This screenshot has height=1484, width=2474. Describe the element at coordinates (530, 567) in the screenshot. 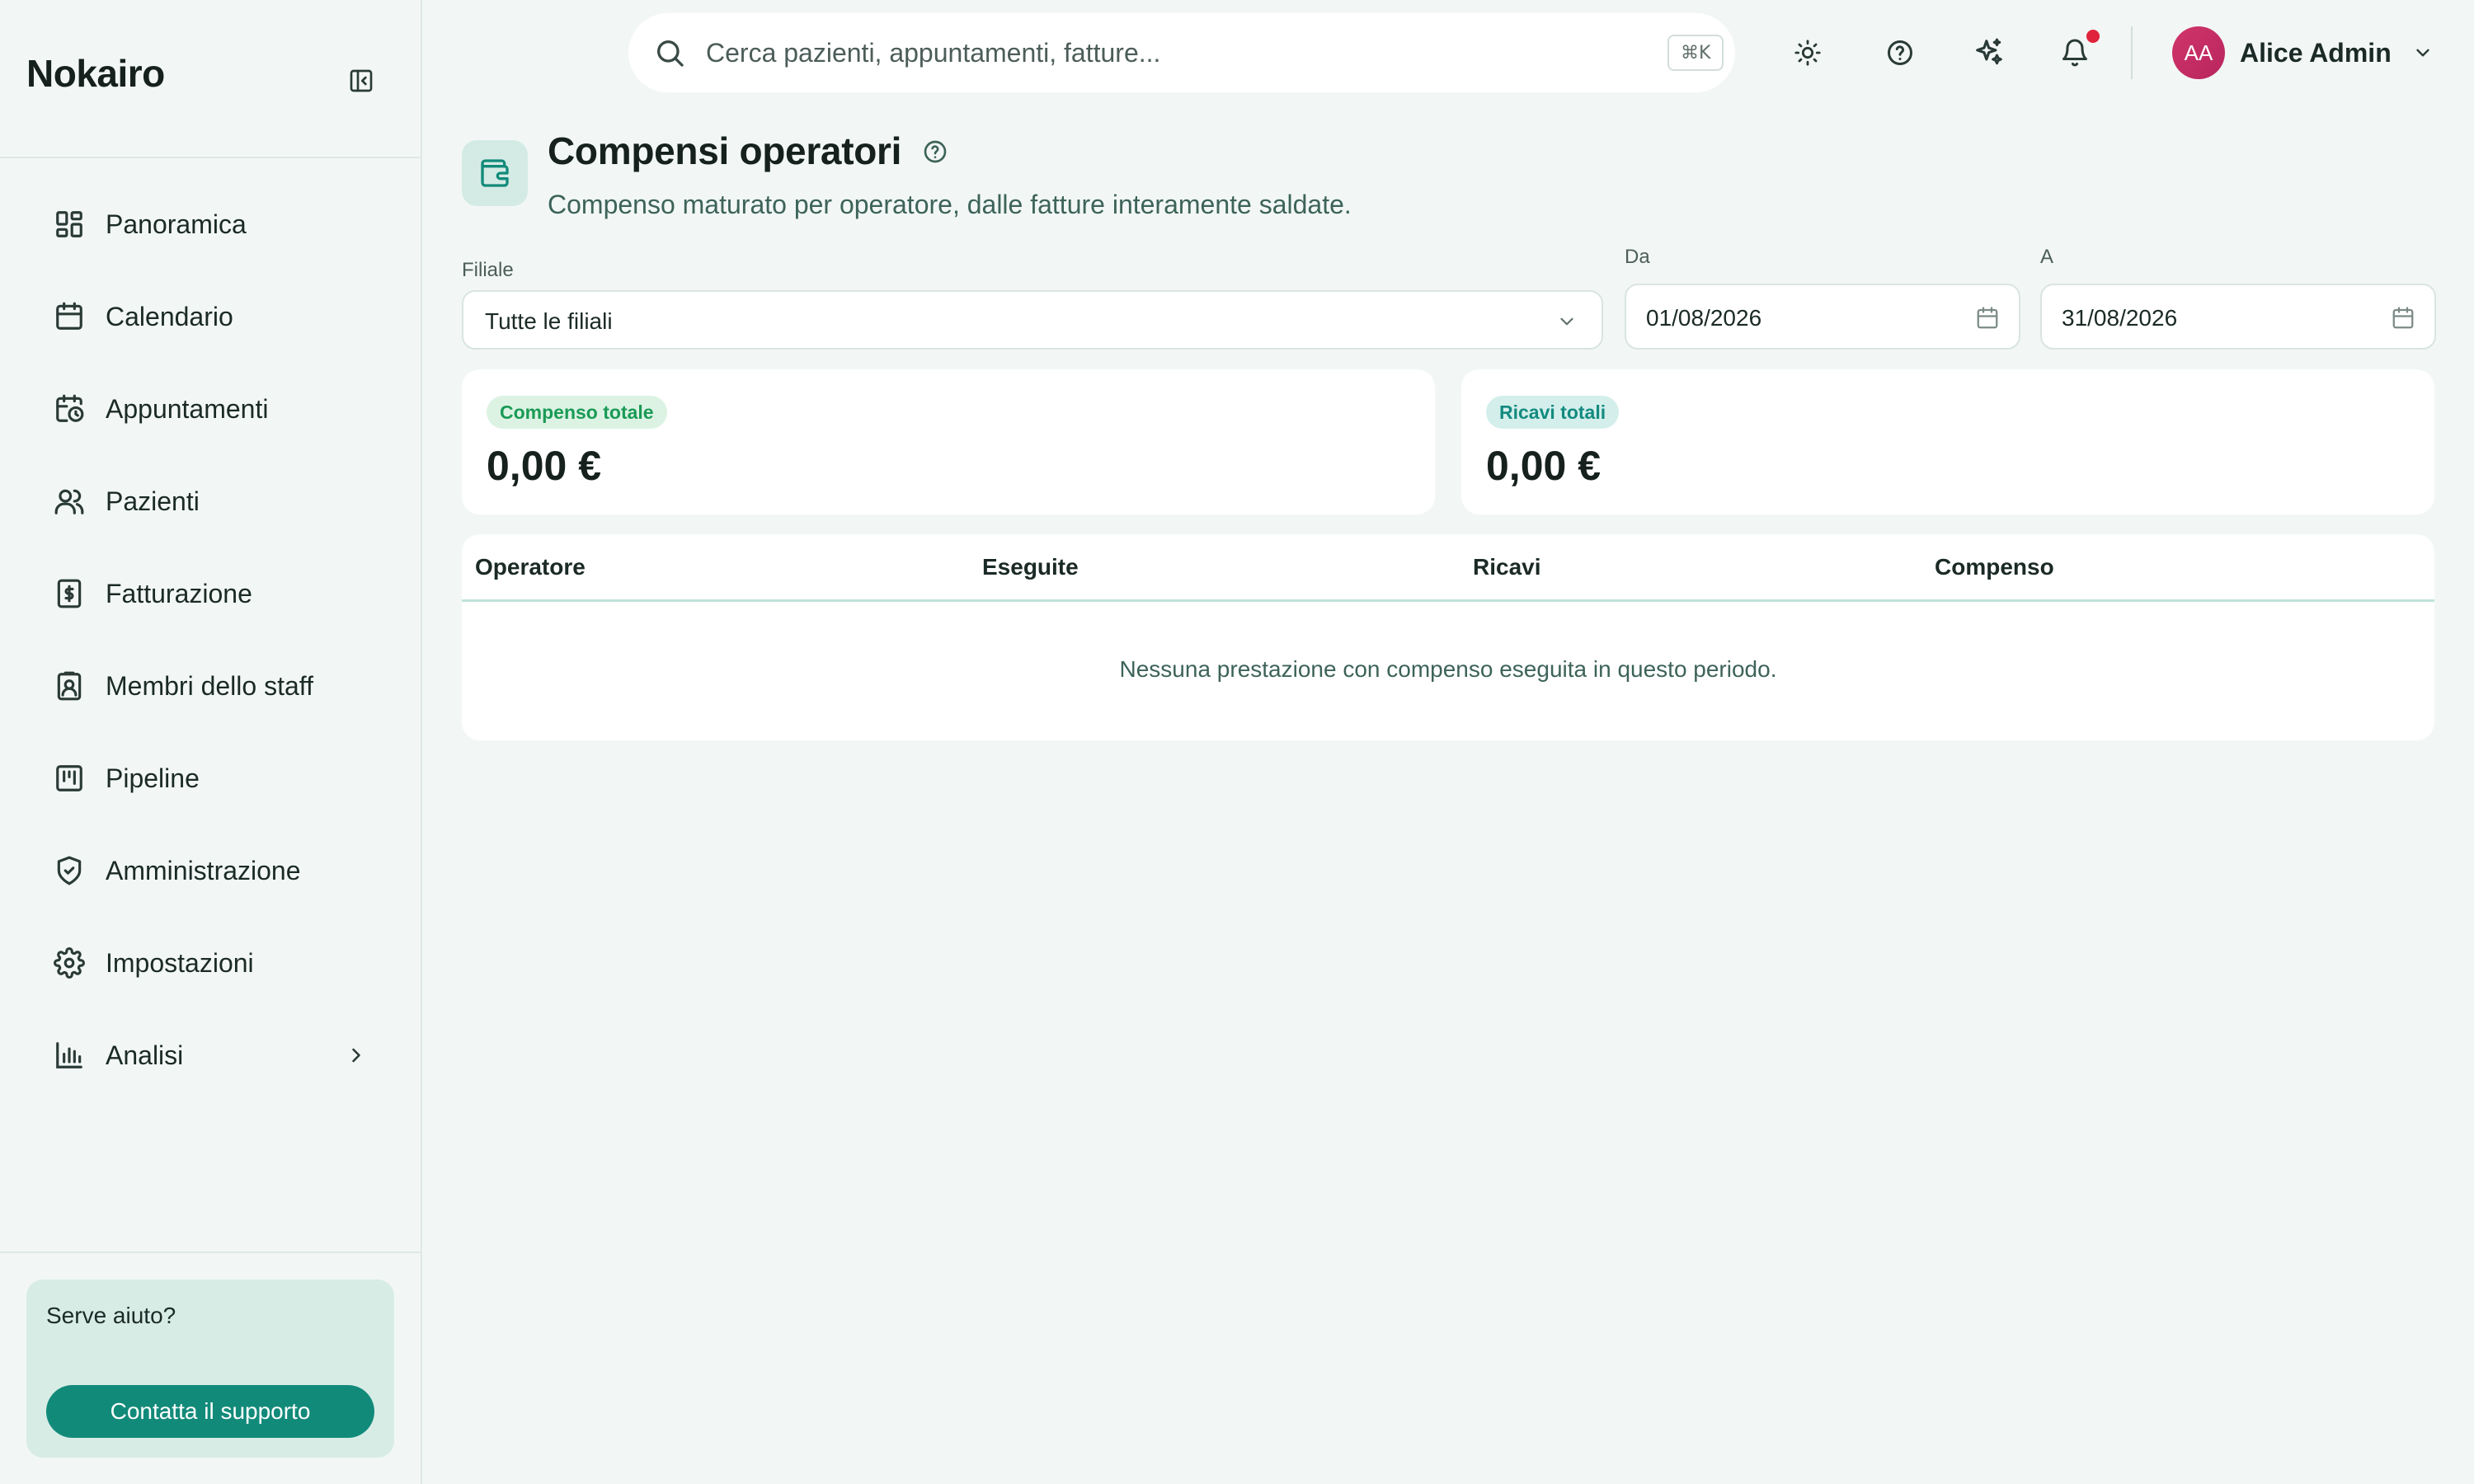

I see `column-header-operatore: Operatore` at that location.